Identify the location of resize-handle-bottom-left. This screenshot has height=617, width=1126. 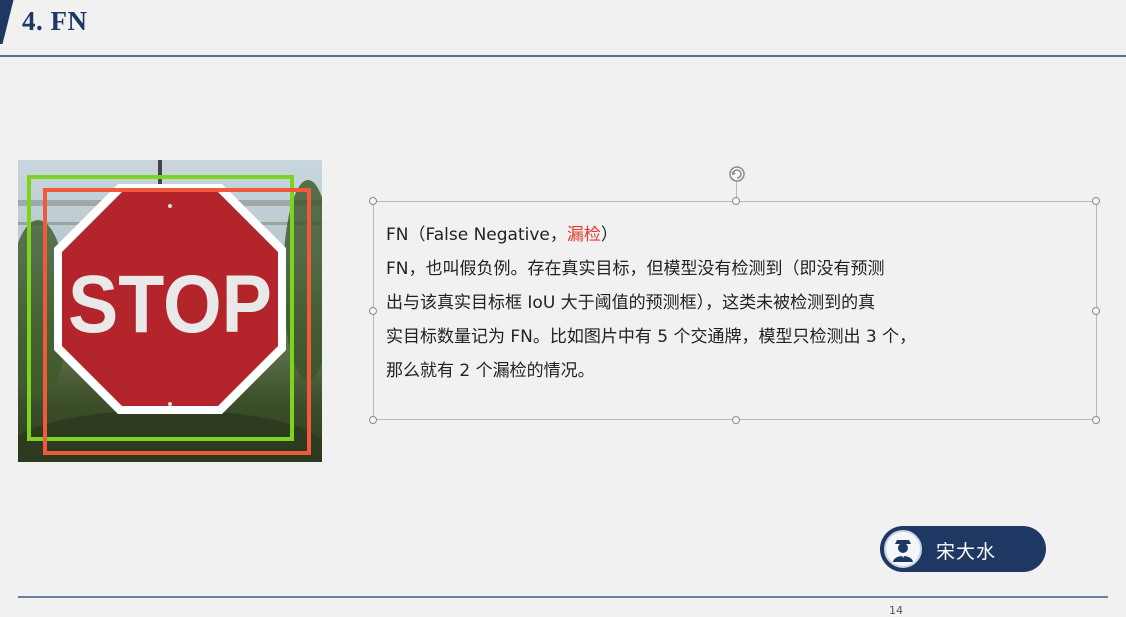
(373, 420).